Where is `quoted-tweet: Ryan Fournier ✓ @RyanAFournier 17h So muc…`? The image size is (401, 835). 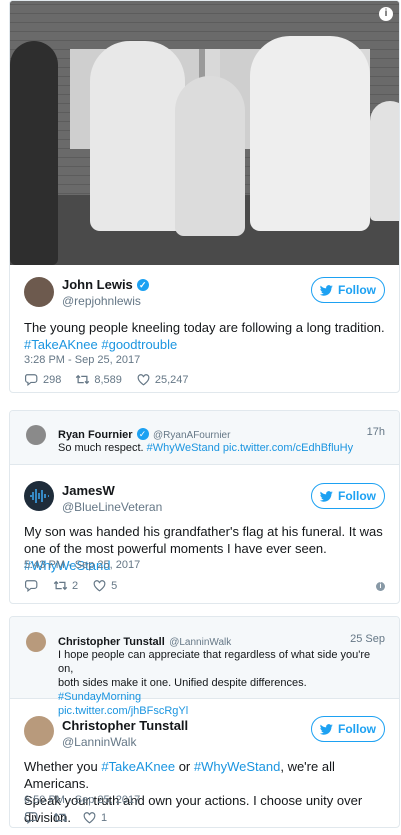
quoted-tweet: Ryan Fournier ✓ @RyanAFournier 17h So muc… is located at coordinates (204, 438).